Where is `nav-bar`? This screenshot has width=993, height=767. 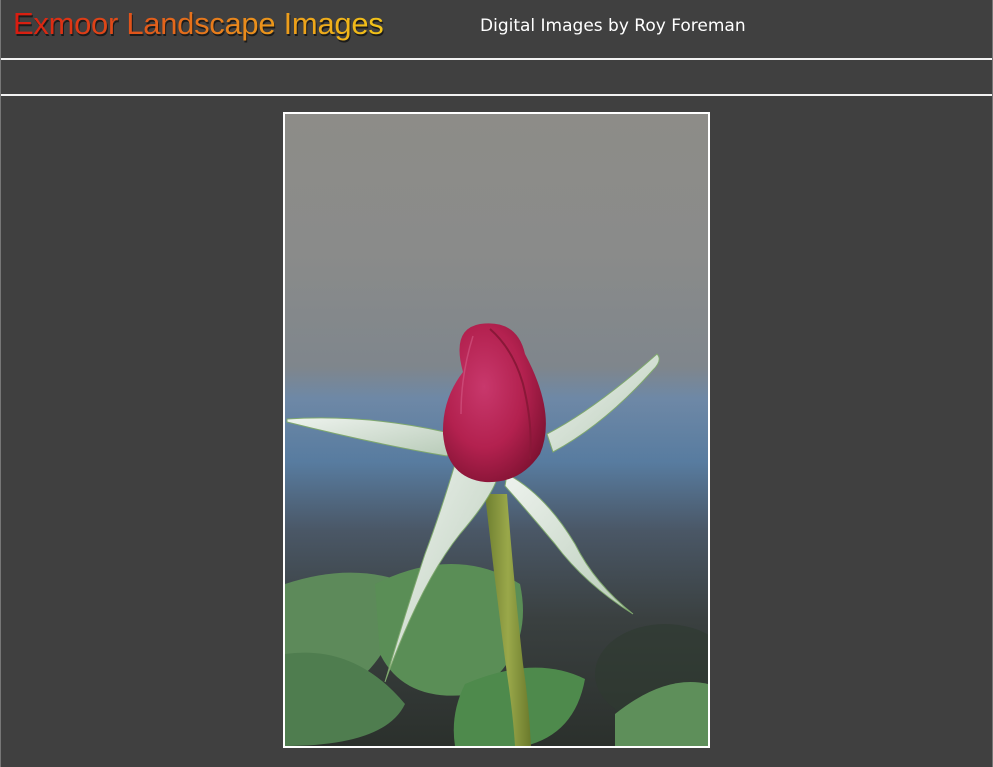 nav-bar is located at coordinates (496, 77).